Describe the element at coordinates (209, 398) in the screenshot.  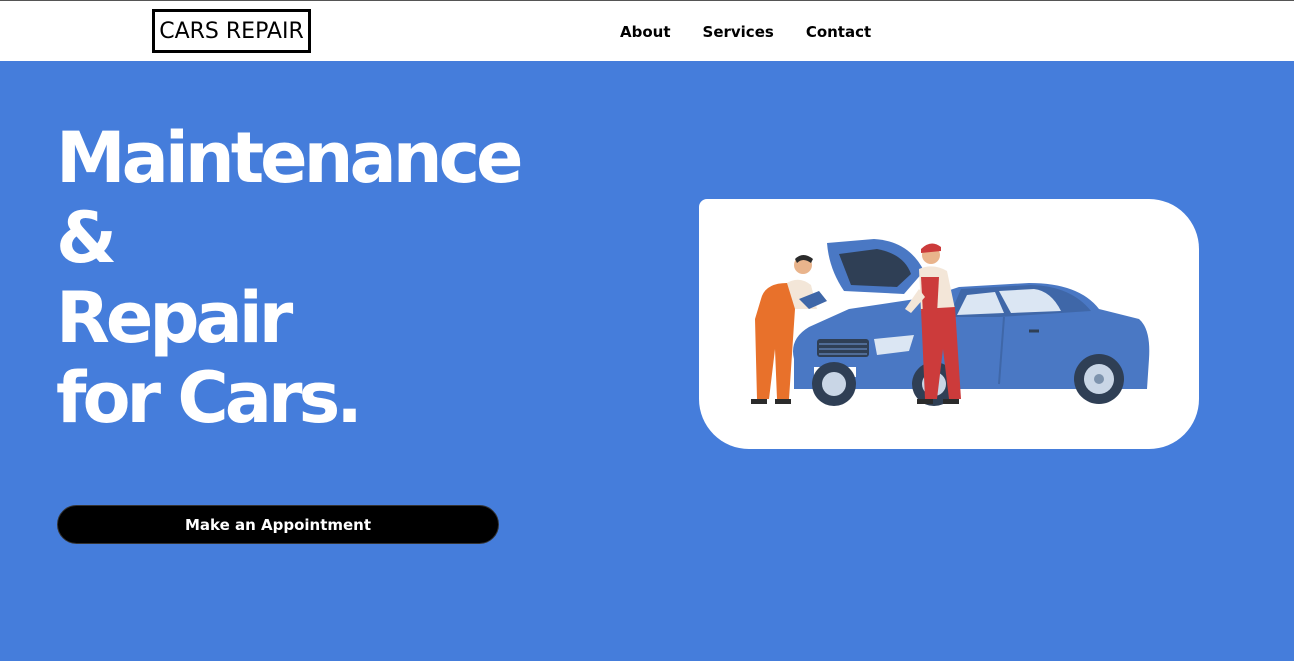
I see `hero-title-line-4: for Cars.` at that location.